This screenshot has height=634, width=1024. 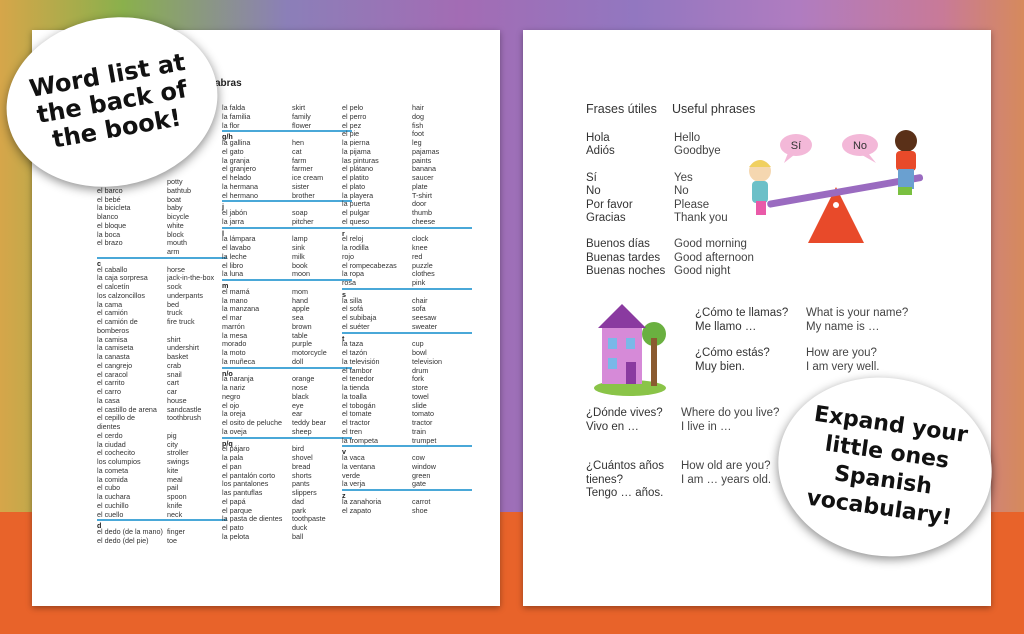 What do you see at coordinates (175, 182) in the screenshot?
I see `word-english: potty` at bounding box center [175, 182].